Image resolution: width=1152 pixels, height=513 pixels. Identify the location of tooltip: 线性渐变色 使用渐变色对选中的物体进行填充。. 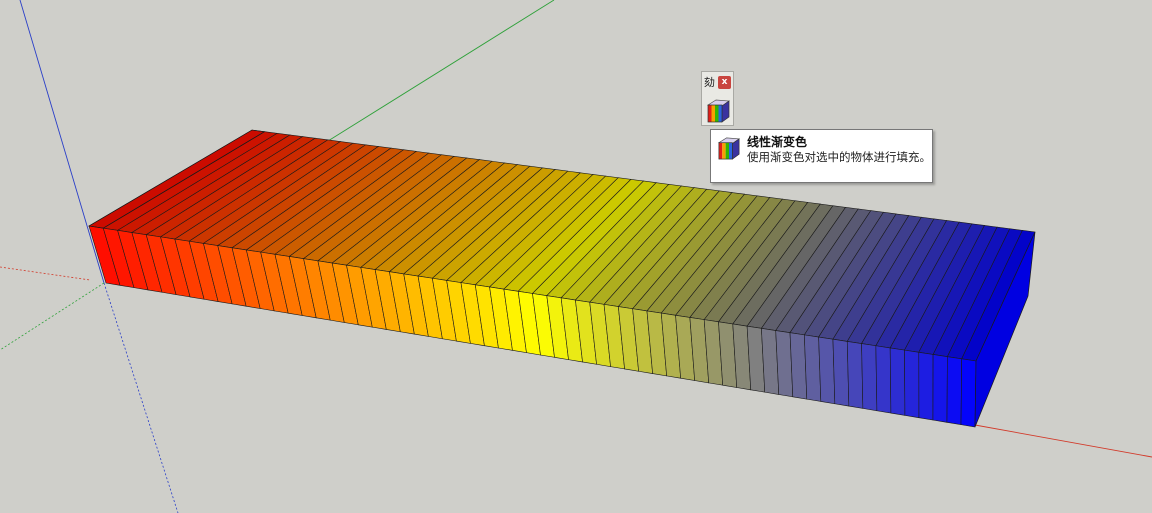
(821, 156).